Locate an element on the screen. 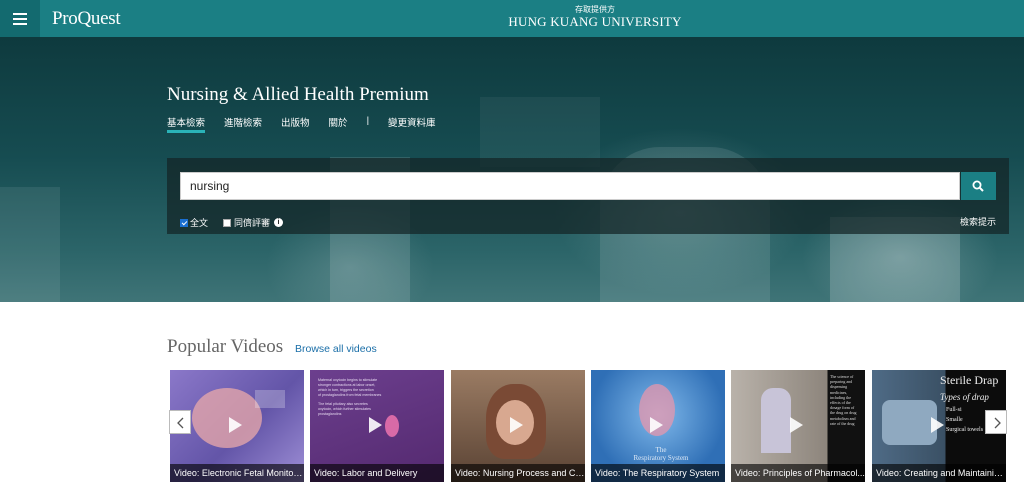 Image resolution: width=1024 pixels, height=494 pixels. search-button is located at coordinates (978, 186).